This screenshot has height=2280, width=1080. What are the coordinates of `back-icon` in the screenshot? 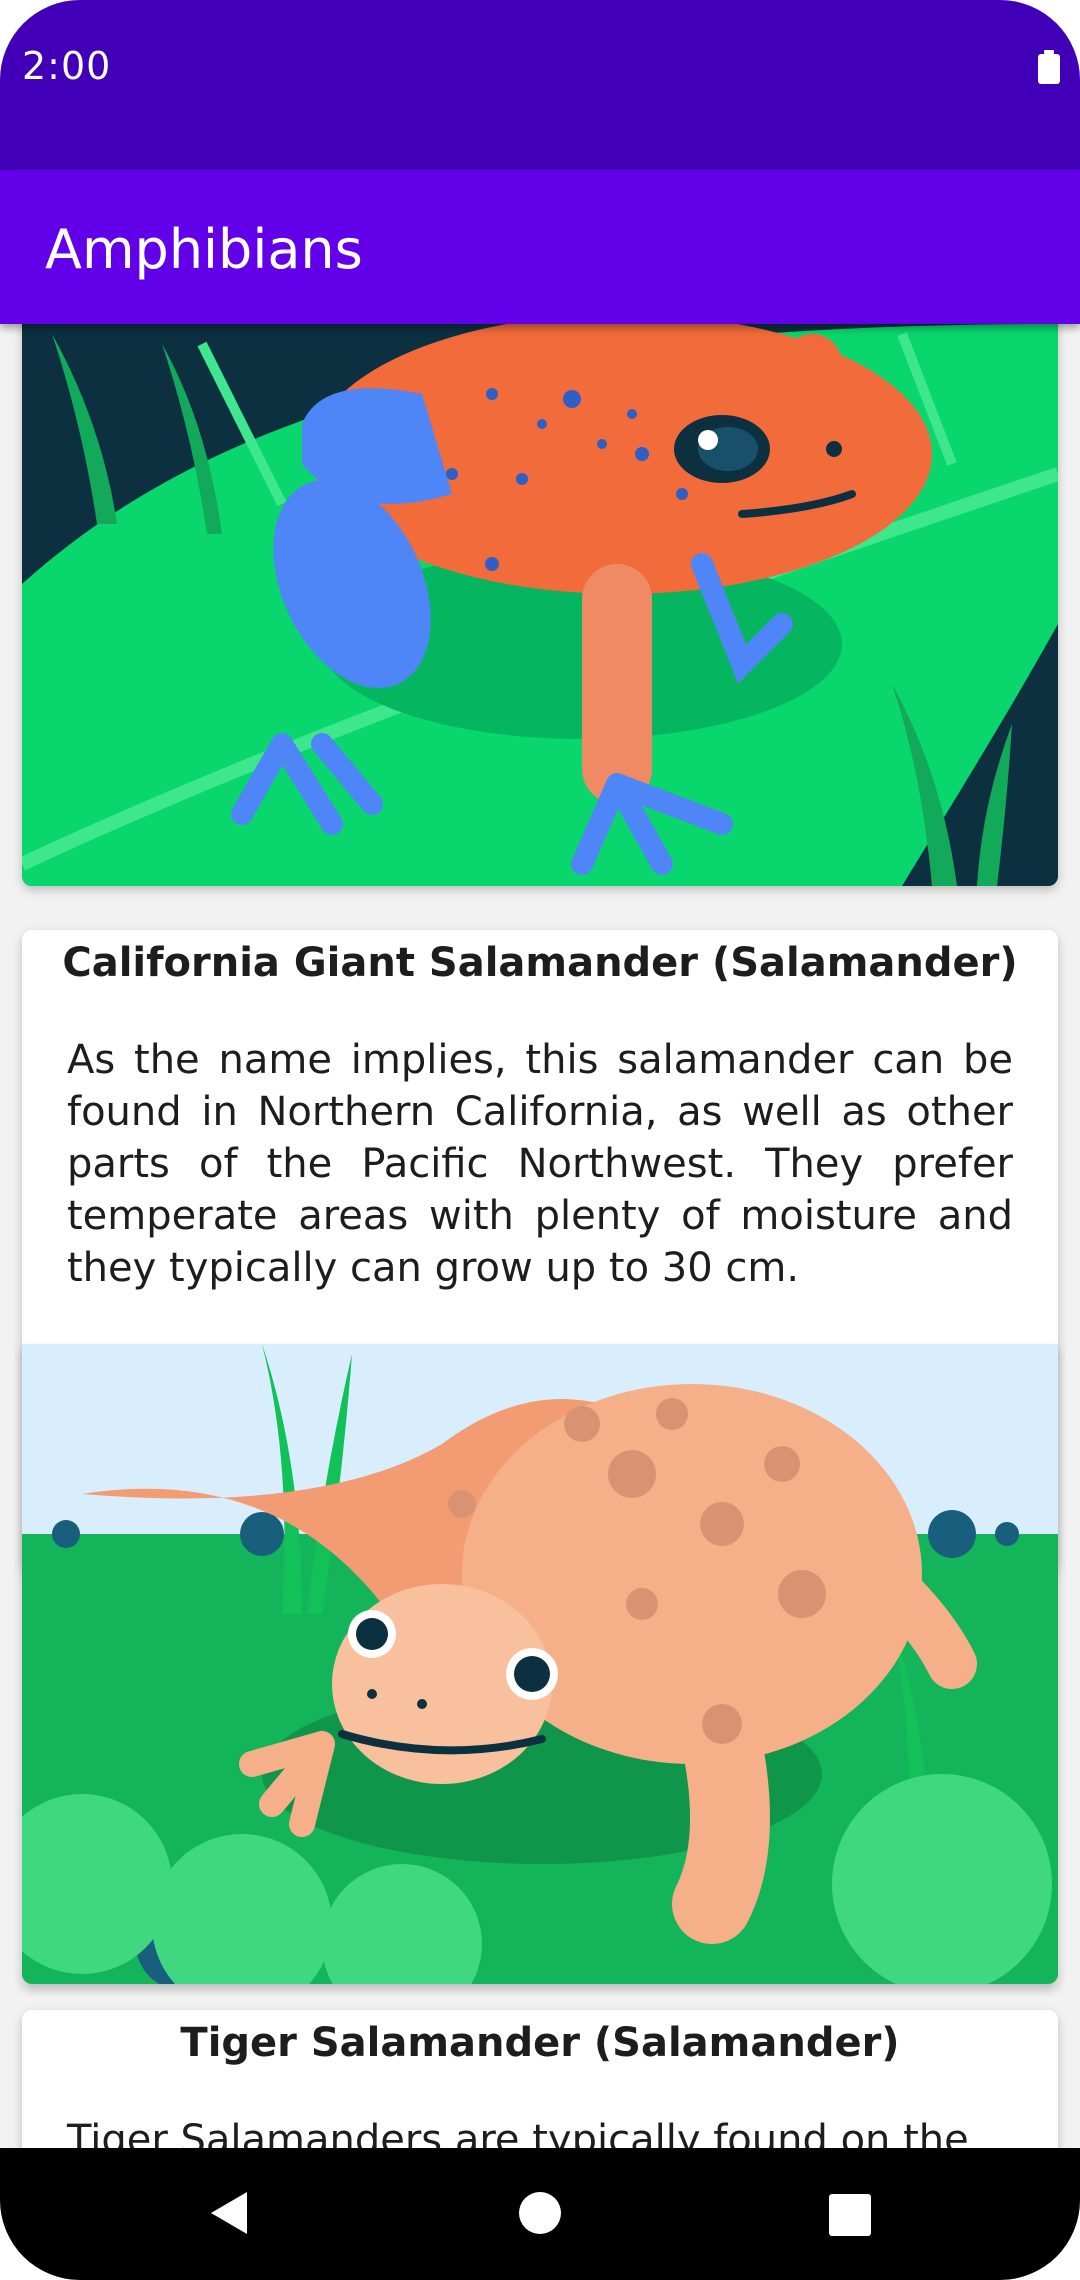 It's located at (228, 2213).